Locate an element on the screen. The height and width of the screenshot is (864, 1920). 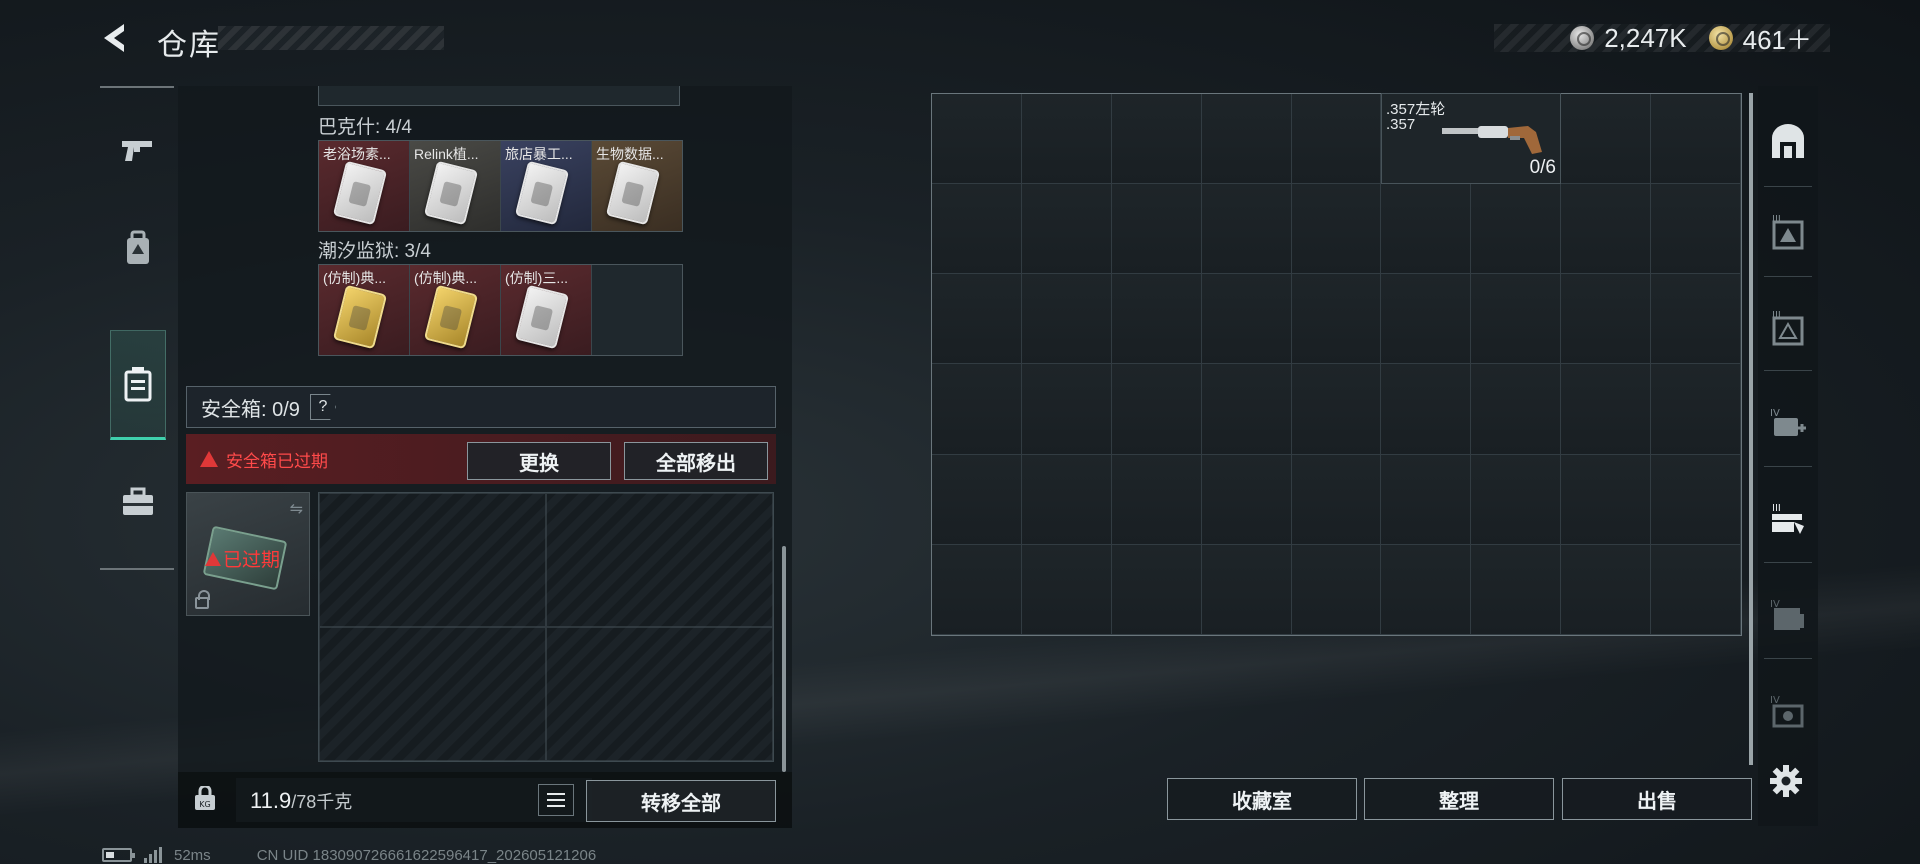
nav-safebox-tab is located at coordinates (138, 385).